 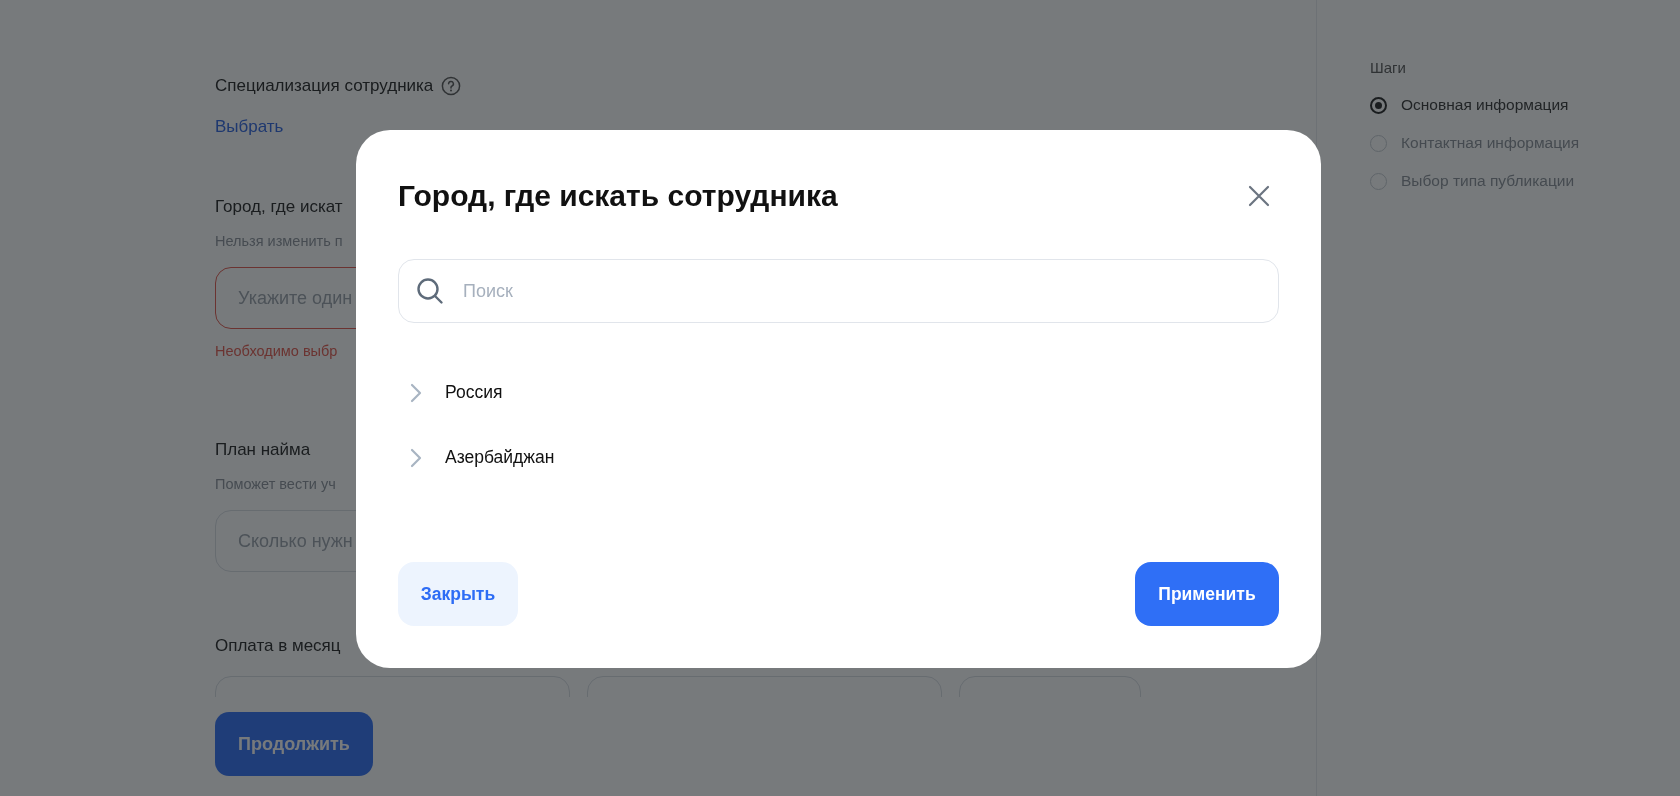 I want to click on search-field: Поиск, so click(x=838, y=291).